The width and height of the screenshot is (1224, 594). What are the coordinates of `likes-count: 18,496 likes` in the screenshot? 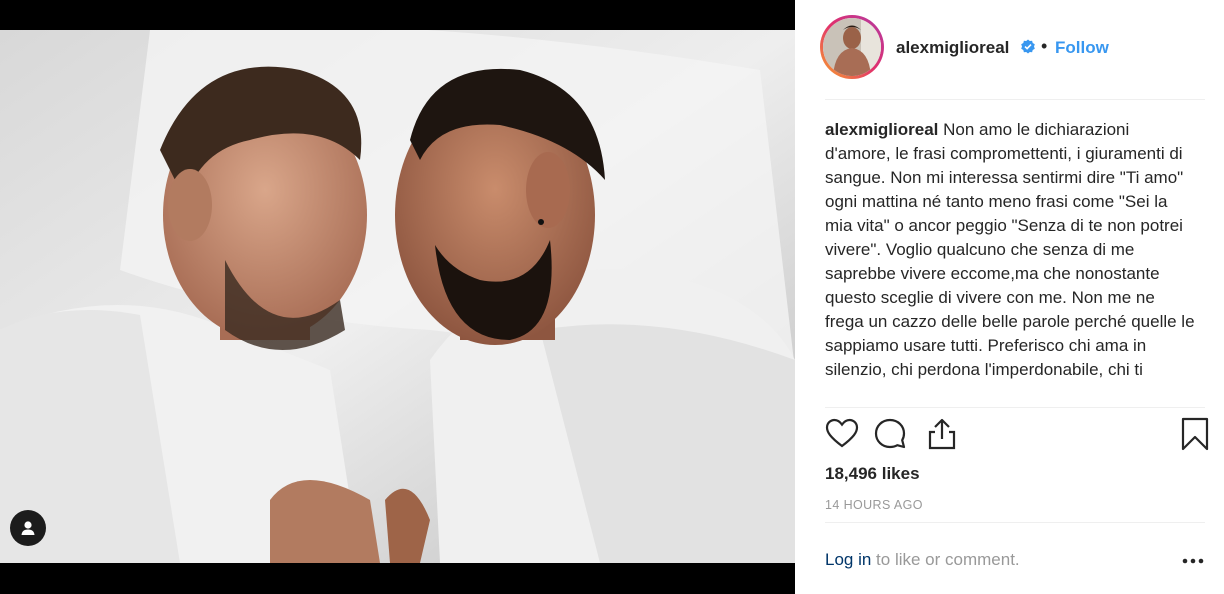 It's located at (872, 474).